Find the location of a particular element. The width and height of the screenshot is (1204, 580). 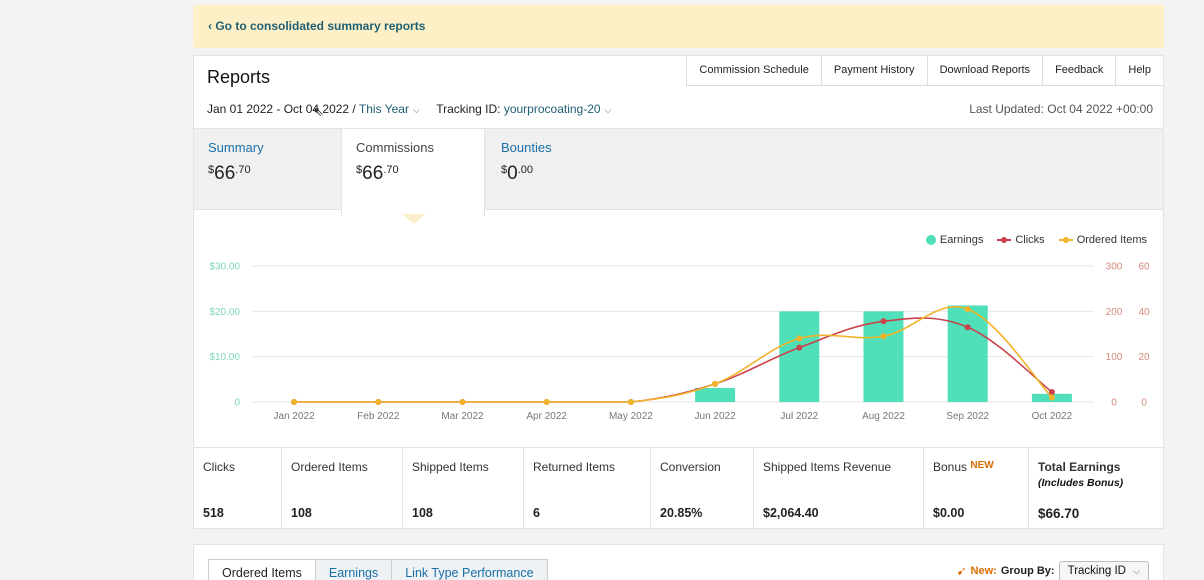

x-tick-label: Oct 2022 is located at coordinates (1052, 416).